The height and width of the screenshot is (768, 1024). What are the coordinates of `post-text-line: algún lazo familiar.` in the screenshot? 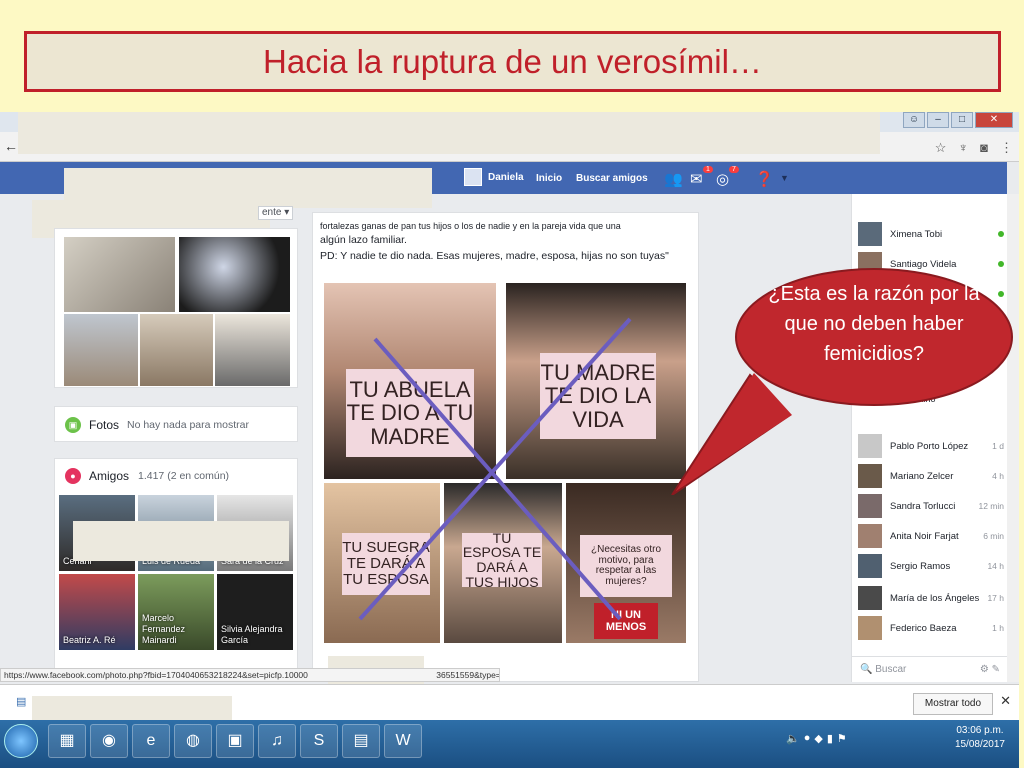 It's located at (363, 240).